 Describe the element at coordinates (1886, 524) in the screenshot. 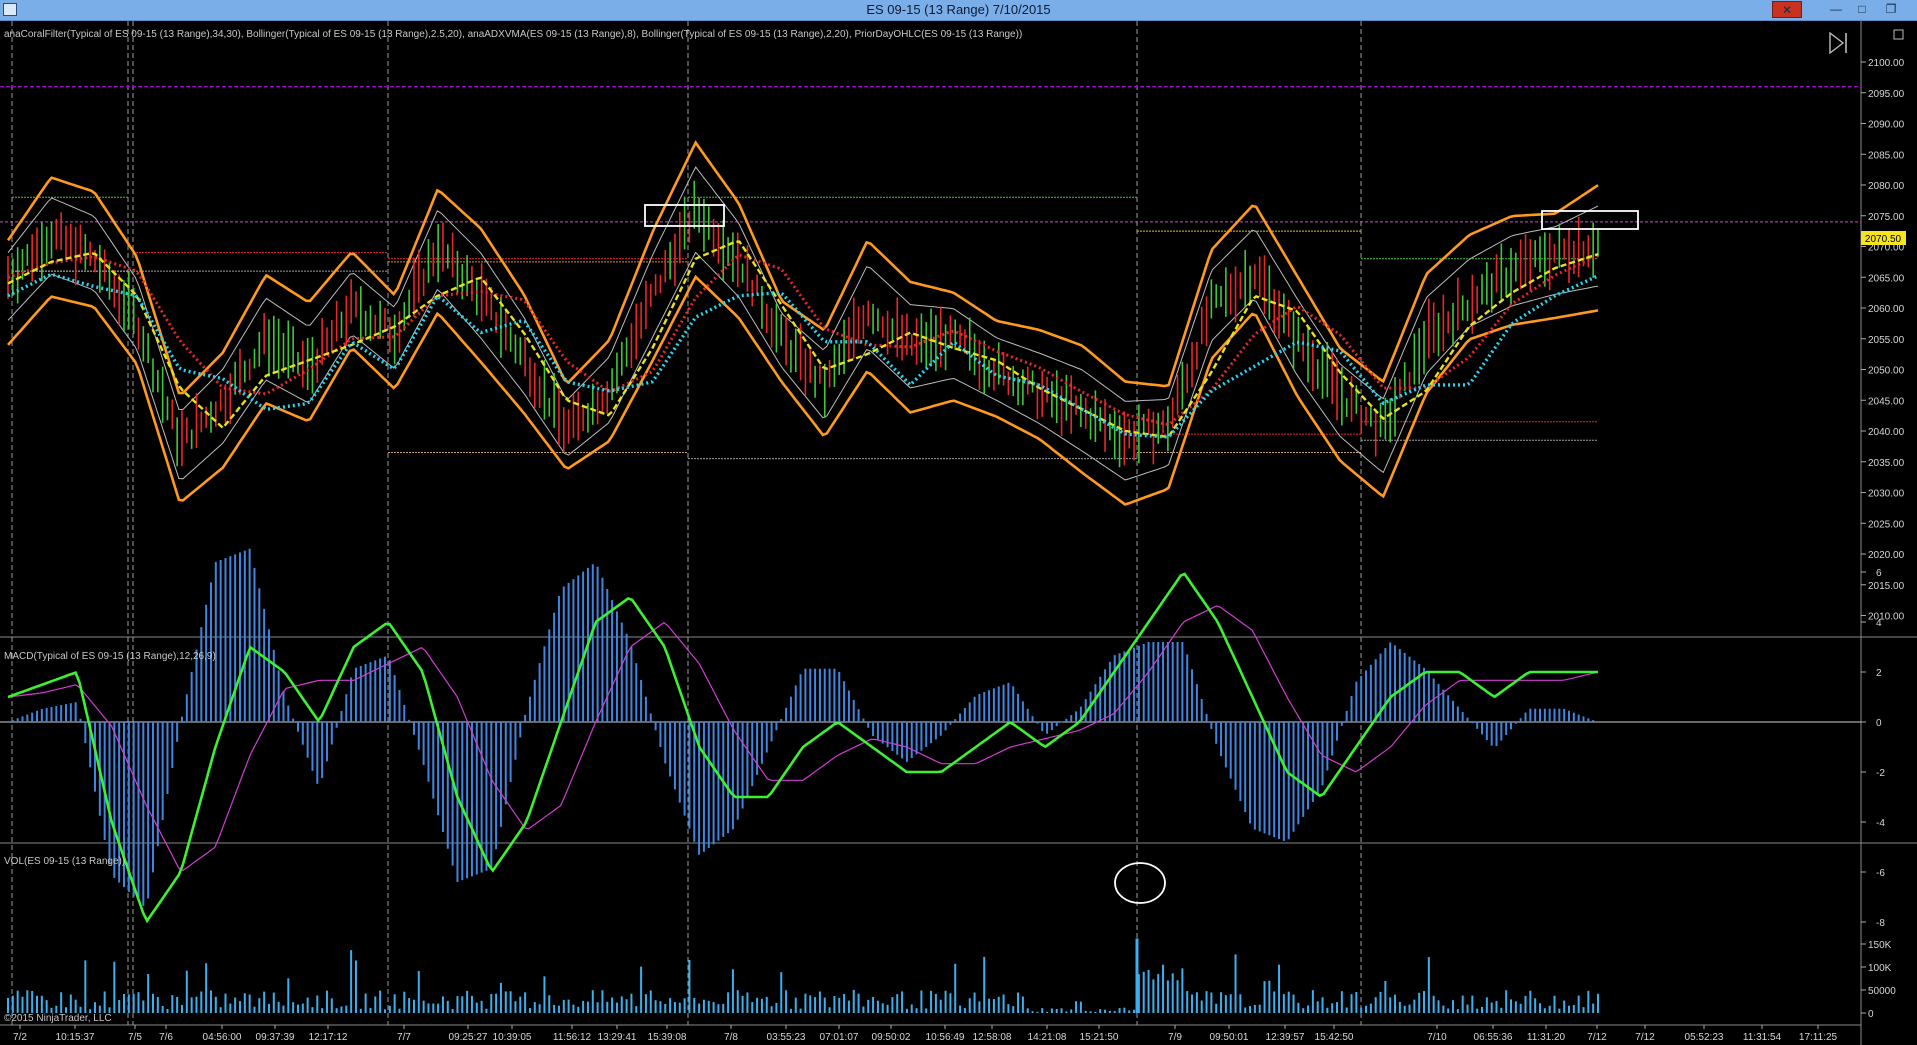

I see `price-axis-label: 2025.00` at that location.